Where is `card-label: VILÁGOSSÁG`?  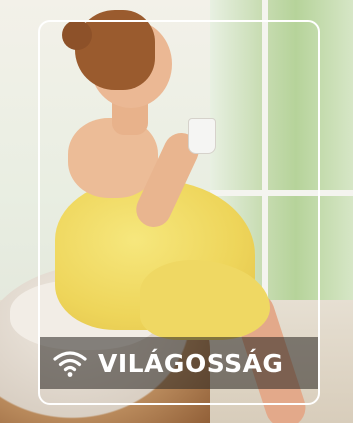
card-label: VILÁGOSSÁG is located at coordinates (191, 363).